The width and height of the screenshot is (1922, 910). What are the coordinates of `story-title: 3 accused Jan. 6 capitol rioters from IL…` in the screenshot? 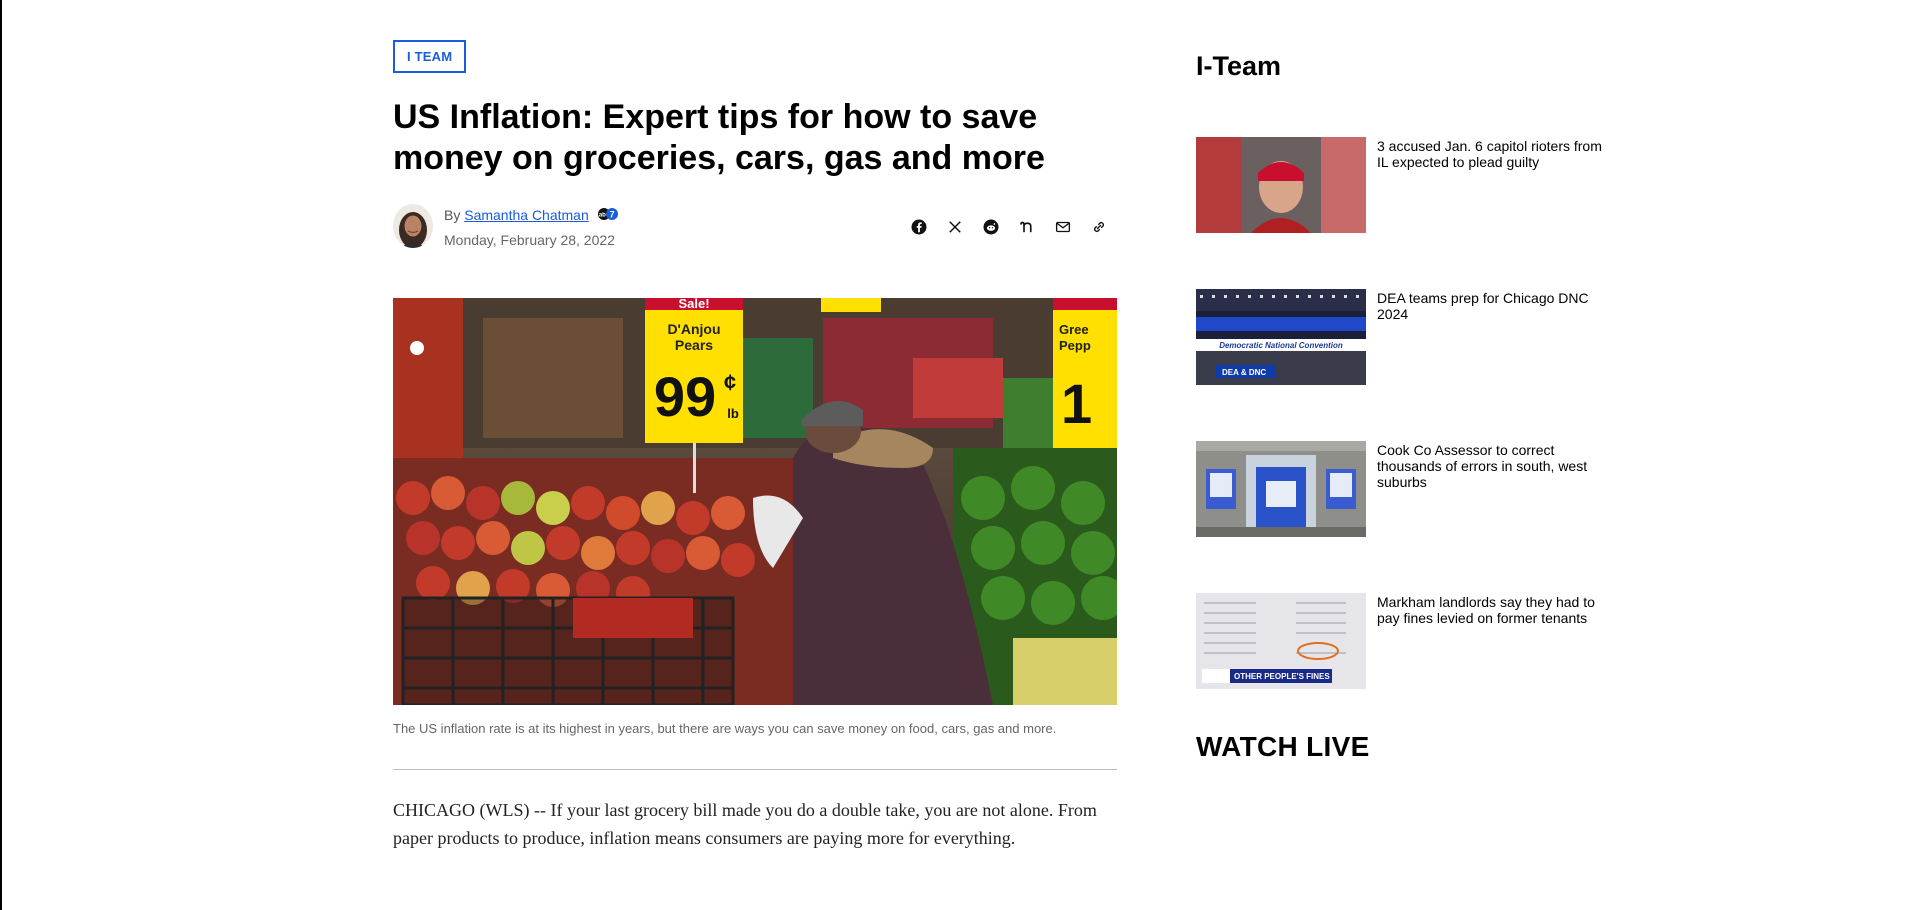 It's located at (1492, 154).